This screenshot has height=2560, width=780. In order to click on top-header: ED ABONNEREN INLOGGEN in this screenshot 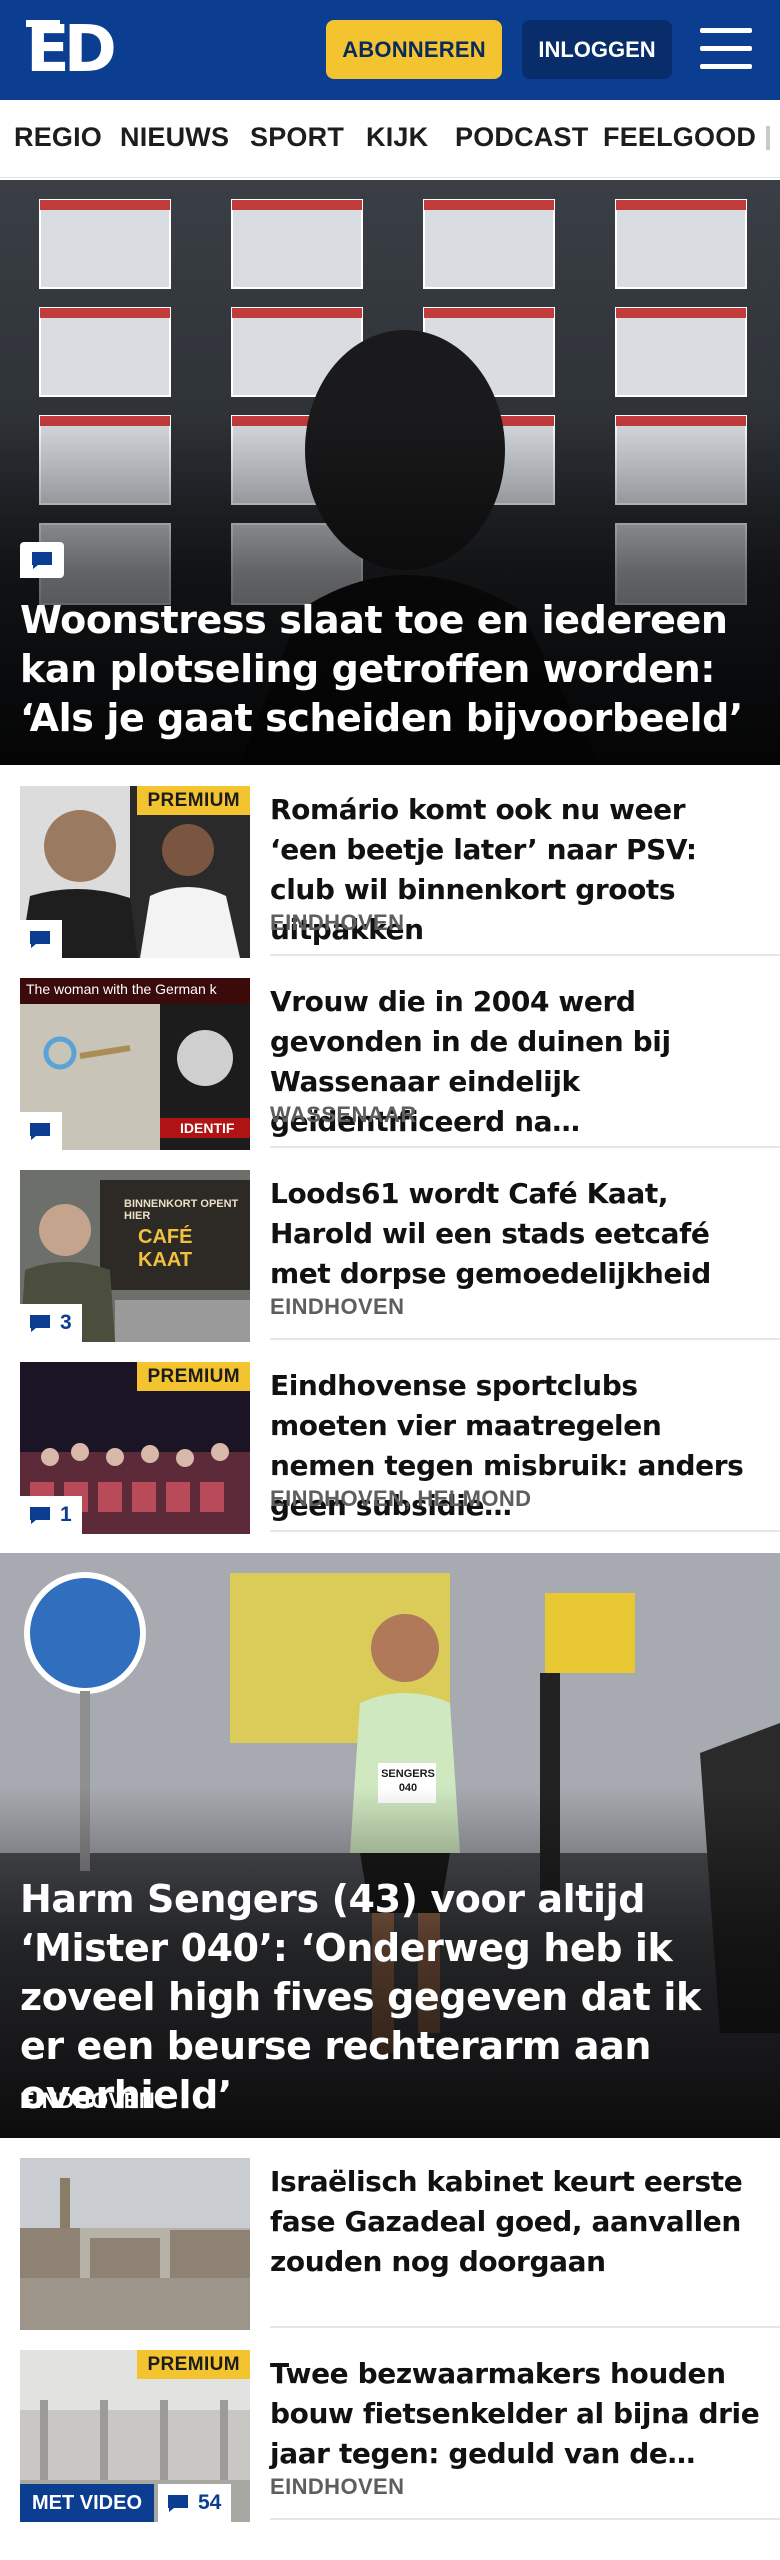, I will do `click(390, 50)`.